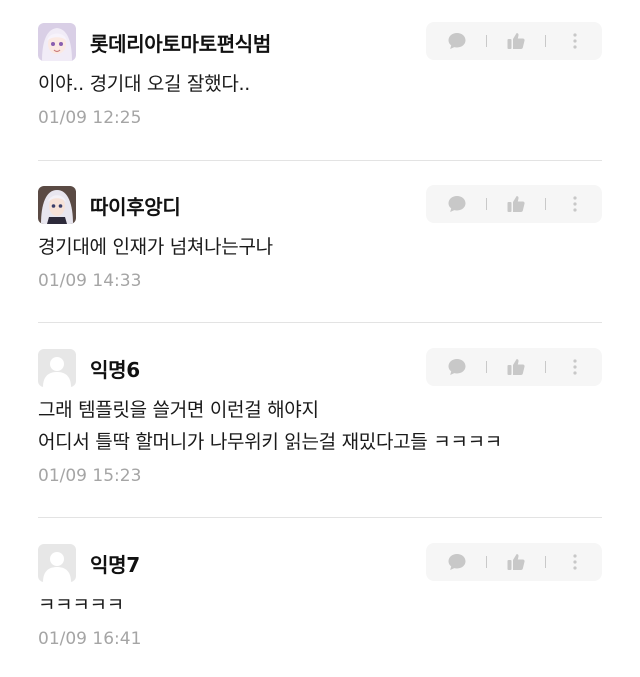 This screenshot has width=640, height=677. What do you see at coordinates (135, 205) in the screenshot?
I see `comment-author: 따이후앙디` at bounding box center [135, 205].